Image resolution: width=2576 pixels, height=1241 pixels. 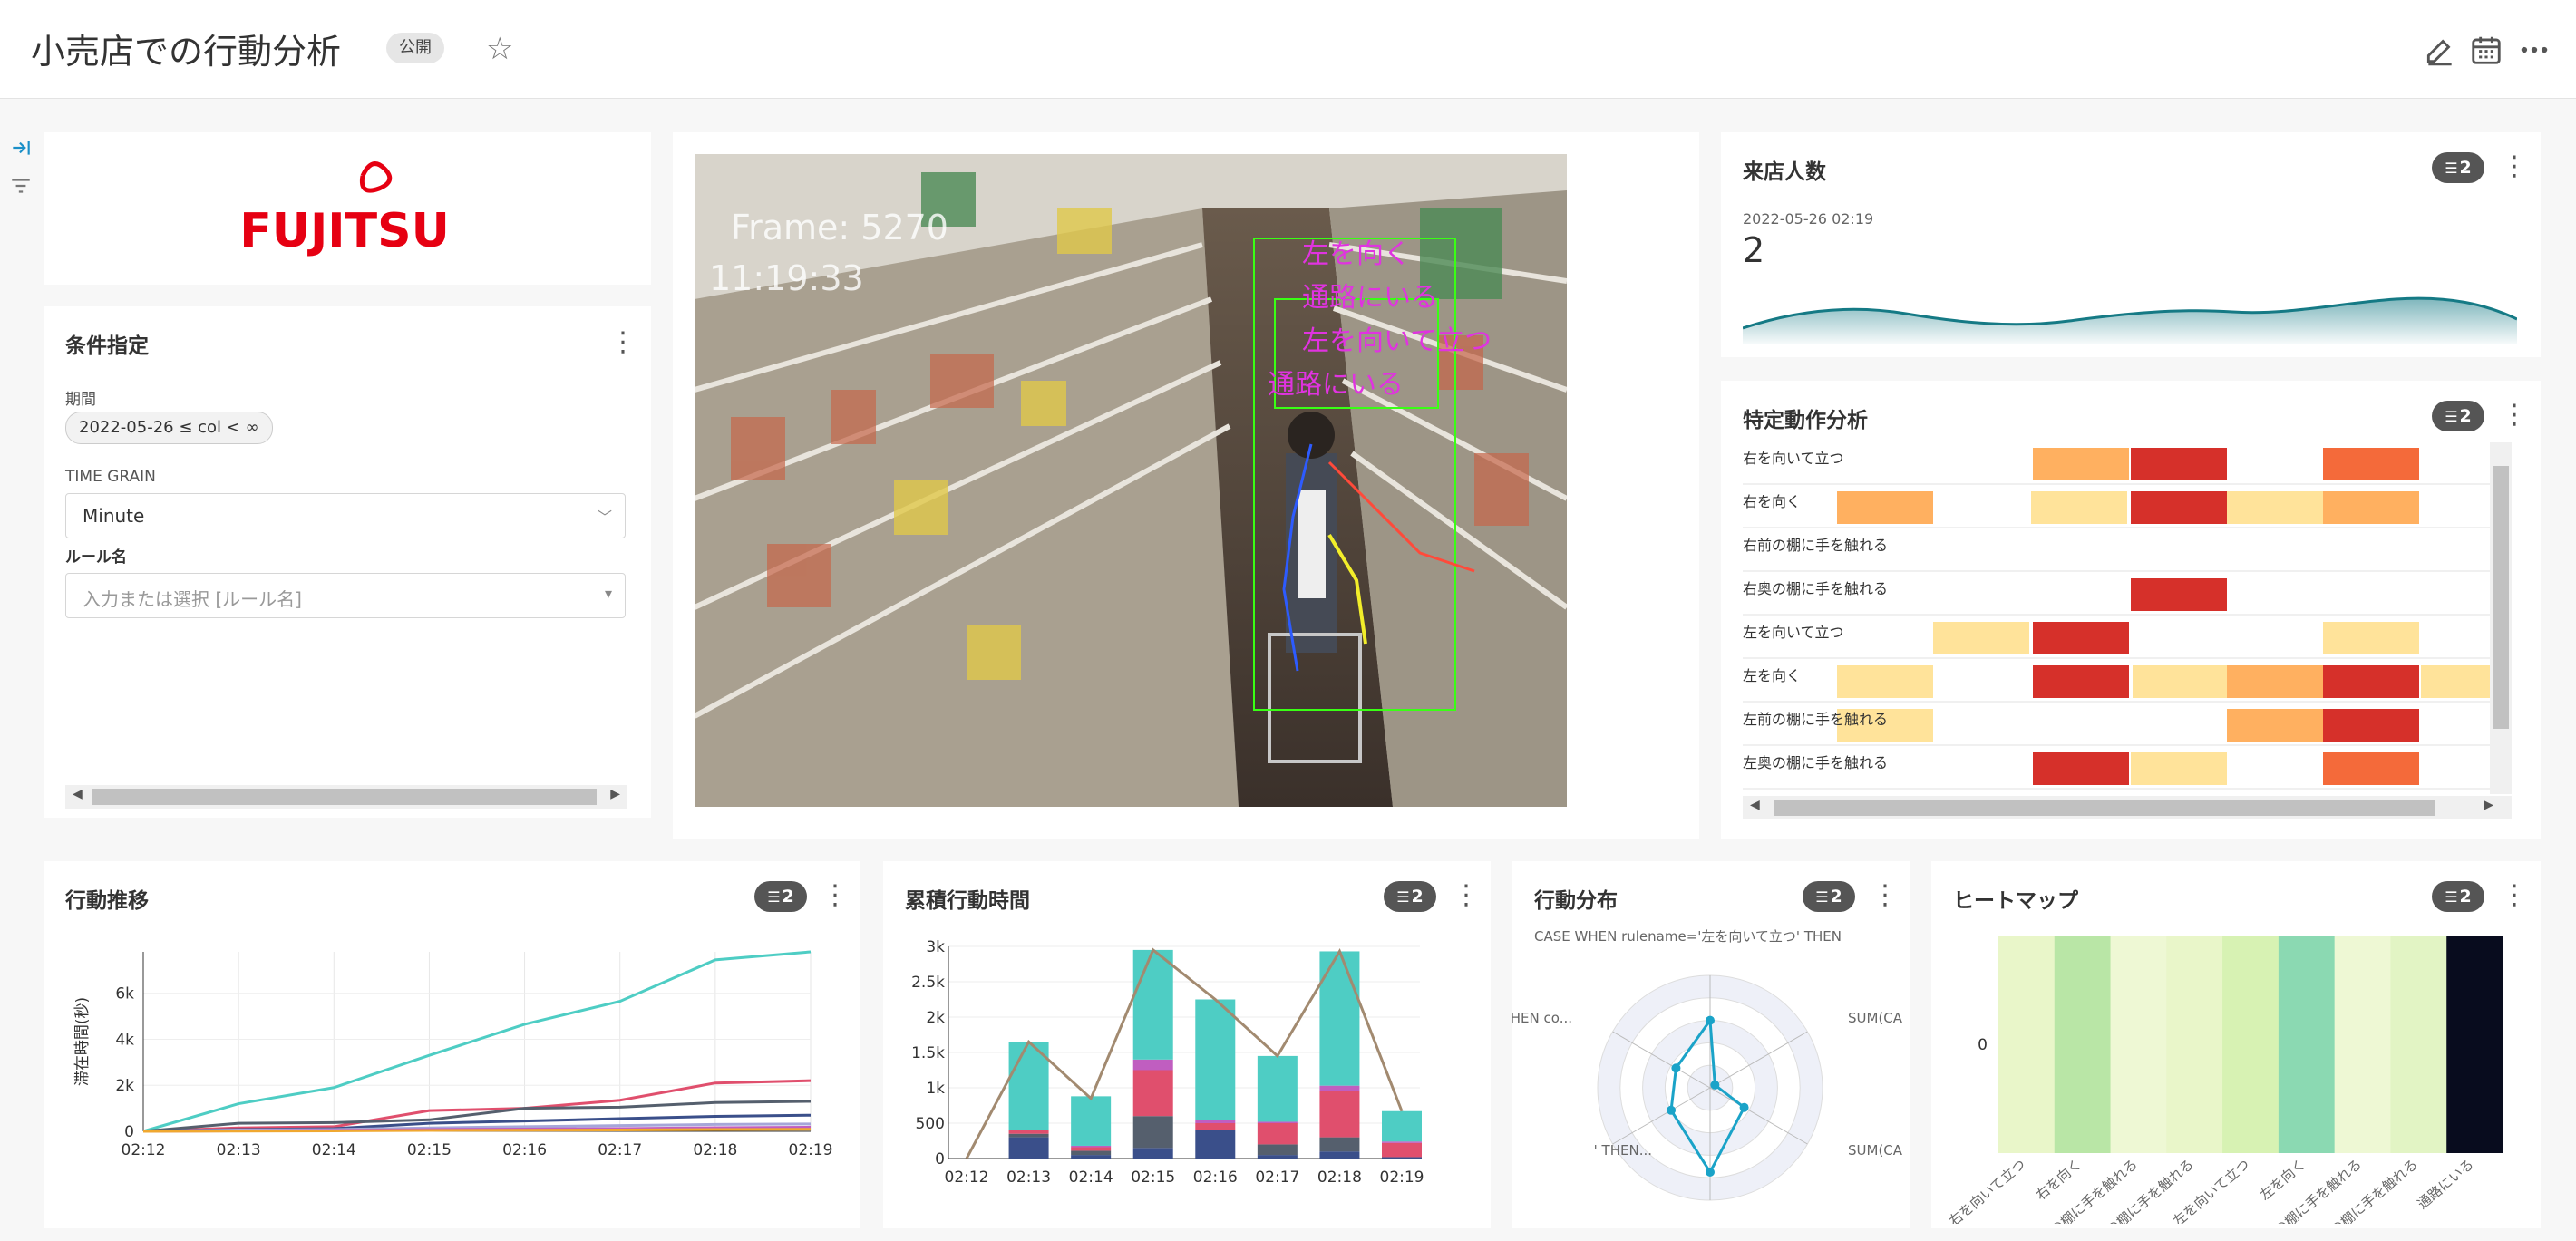 What do you see at coordinates (1688, 936) in the screenshot?
I see `radar-axis-label: CASE WHEN rulename='左を向いて立つ' THEN` at bounding box center [1688, 936].